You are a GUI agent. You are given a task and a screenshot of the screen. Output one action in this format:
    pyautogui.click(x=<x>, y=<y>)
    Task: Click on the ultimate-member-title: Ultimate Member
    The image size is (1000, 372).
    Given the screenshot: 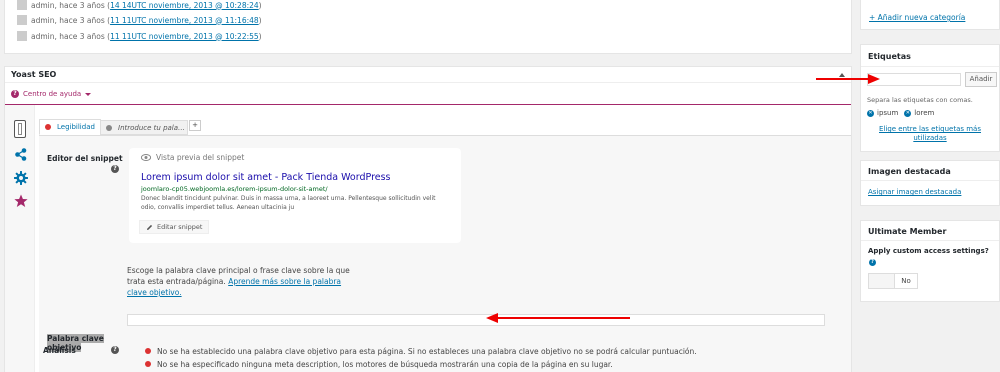 What is the action you would take?
    pyautogui.click(x=907, y=231)
    